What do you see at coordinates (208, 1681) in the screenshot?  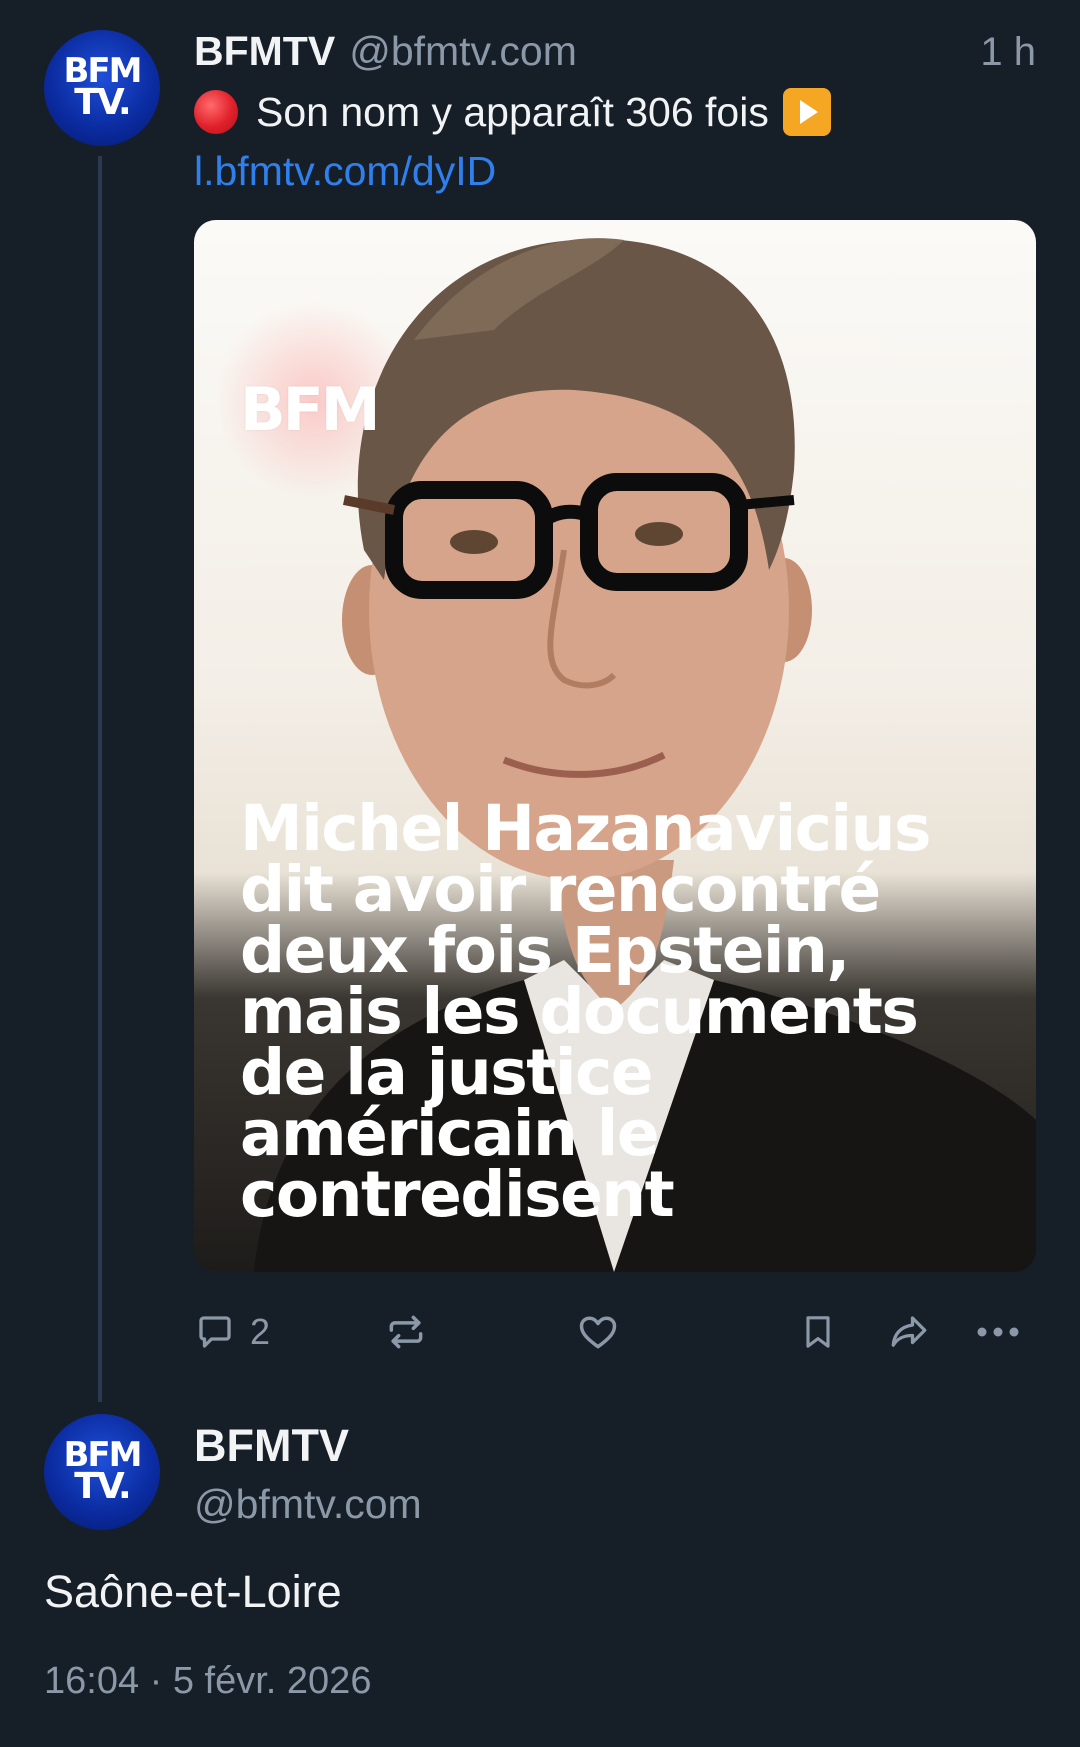 I see `reply-timestamp: 16:04 · 5 févr. 2026` at bounding box center [208, 1681].